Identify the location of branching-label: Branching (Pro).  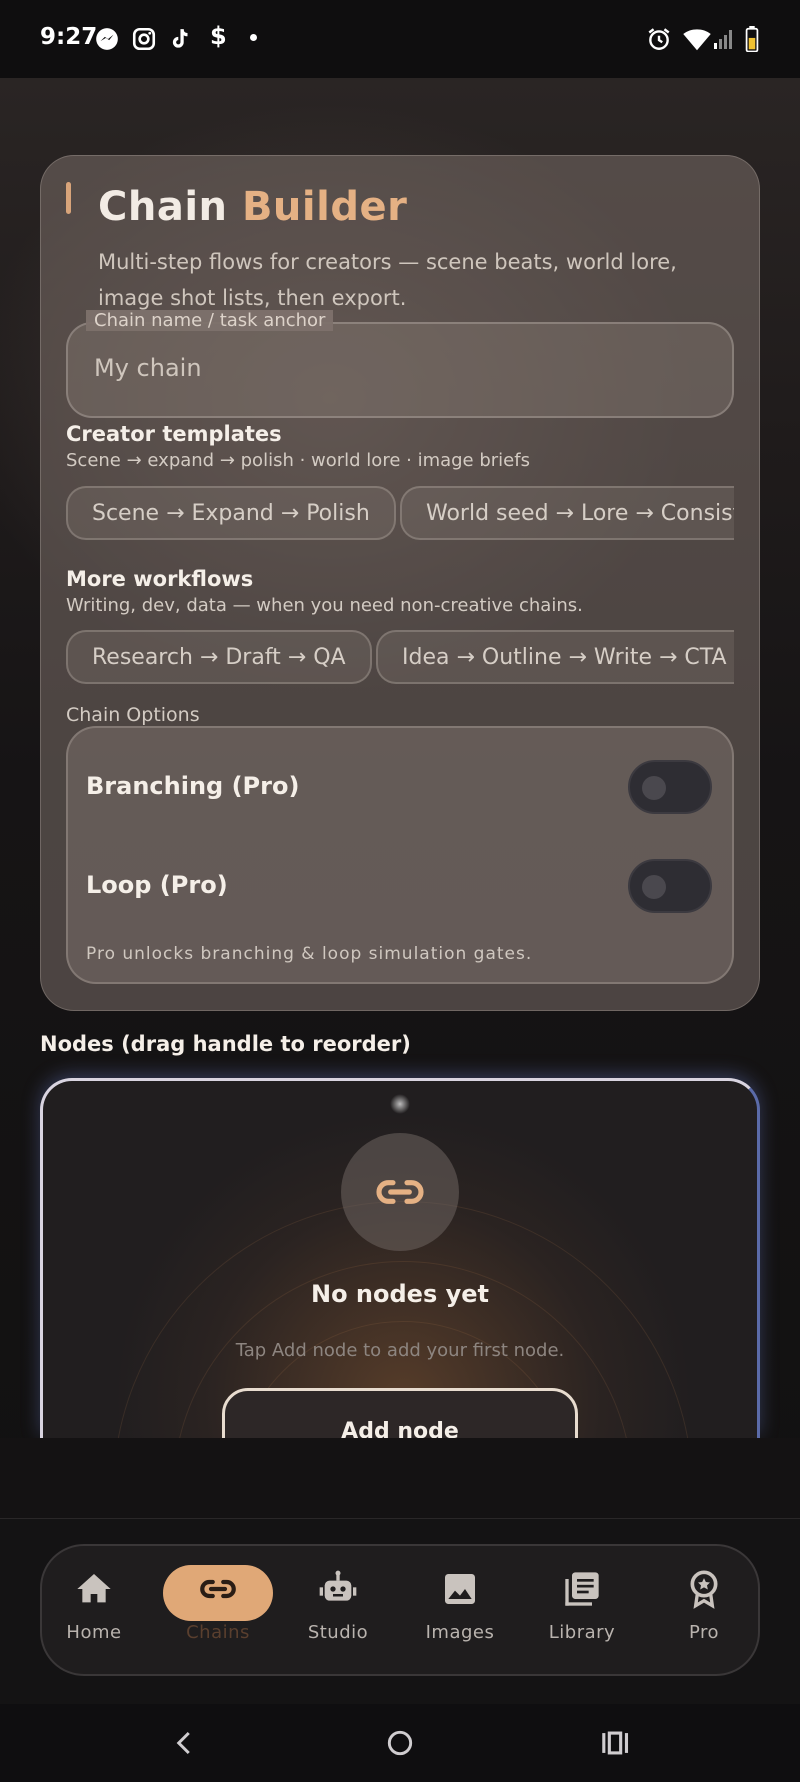
(193, 786).